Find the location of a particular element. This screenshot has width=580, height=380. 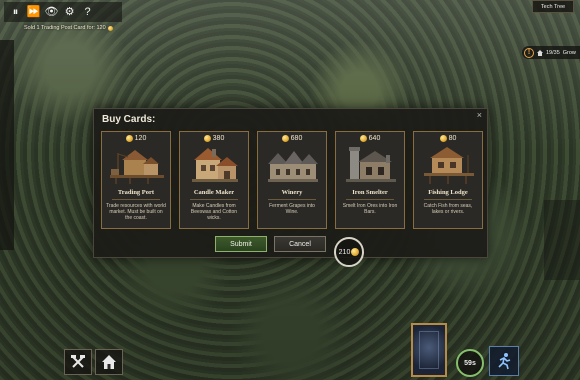

card-name: Winery is located at coordinates (292, 192).